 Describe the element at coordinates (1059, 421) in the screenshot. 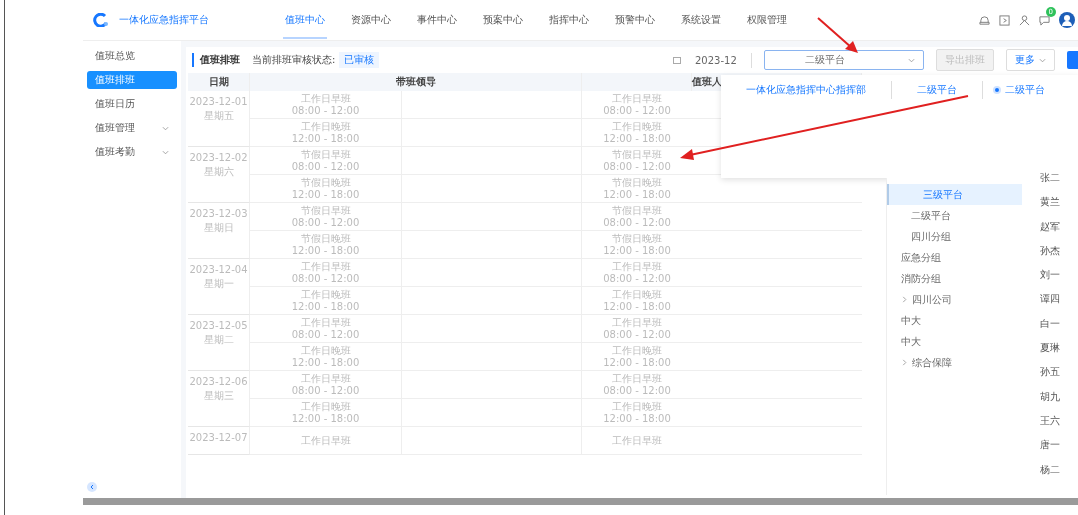

I see `person-name: 王六` at that location.